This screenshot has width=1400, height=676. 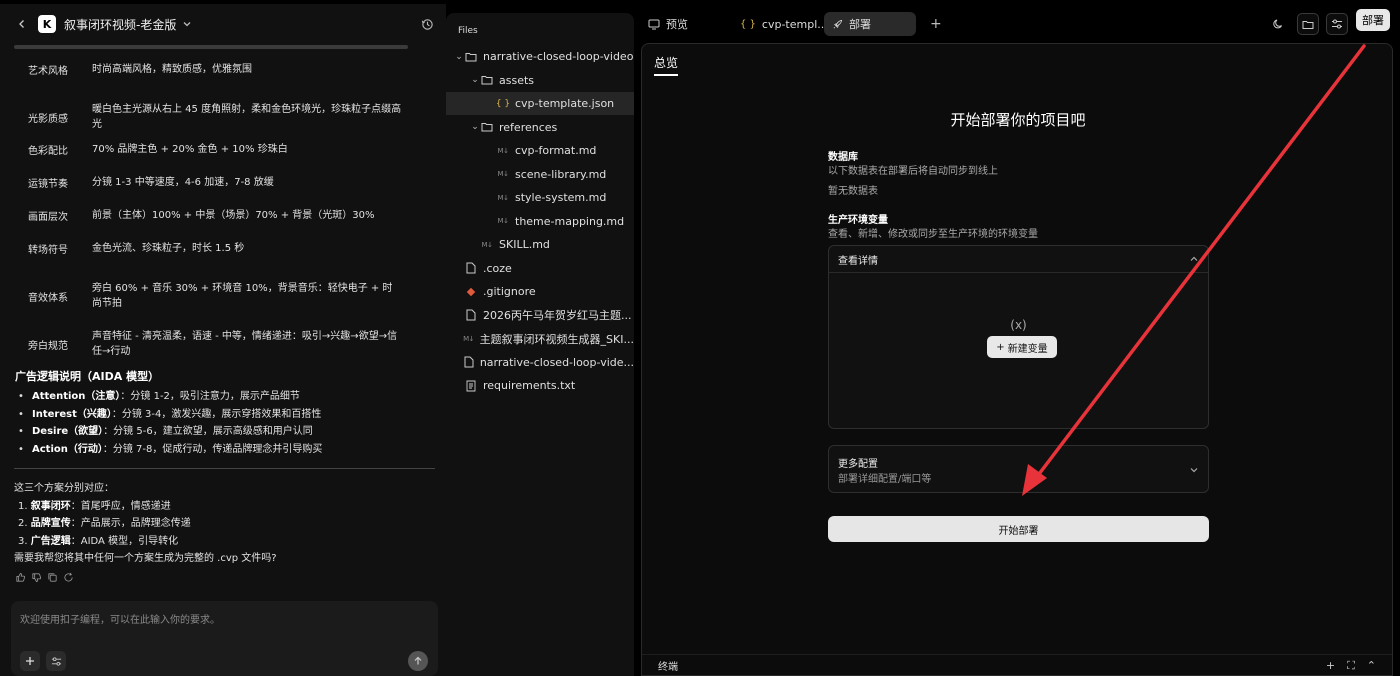 What do you see at coordinates (224, 638) in the screenshot?
I see `chat-input-box: 欢迎使用扣子编程，可以在此输入你的要求。` at bounding box center [224, 638].